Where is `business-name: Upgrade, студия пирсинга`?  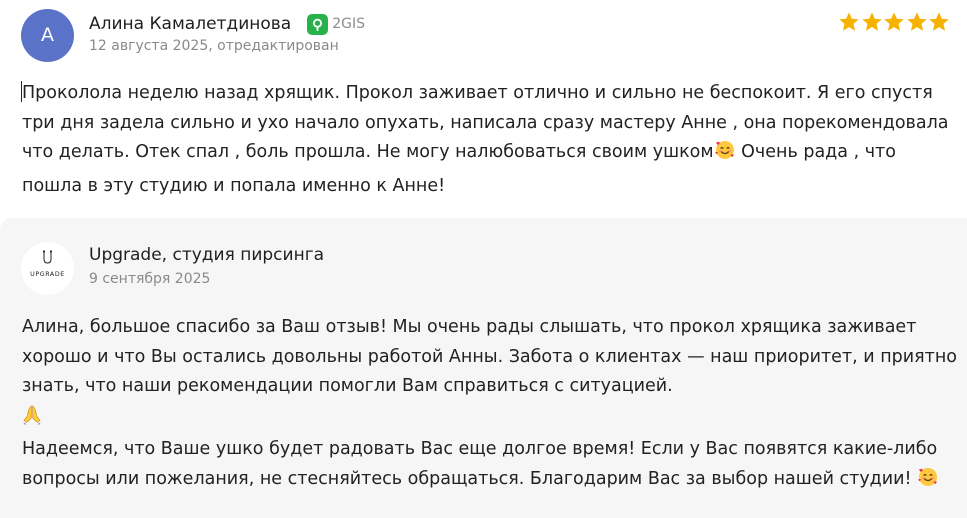
business-name: Upgrade, студия пирсинга is located at coordinates (206, 255).